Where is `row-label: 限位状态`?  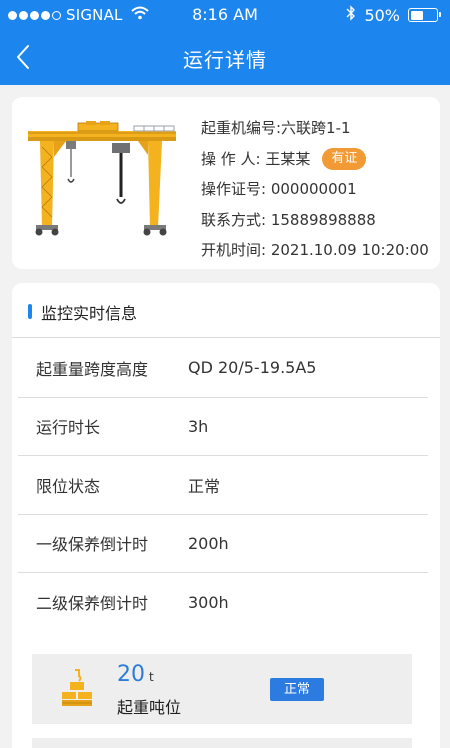 row-label: 限位状态 is located at coordinates (68, 486).